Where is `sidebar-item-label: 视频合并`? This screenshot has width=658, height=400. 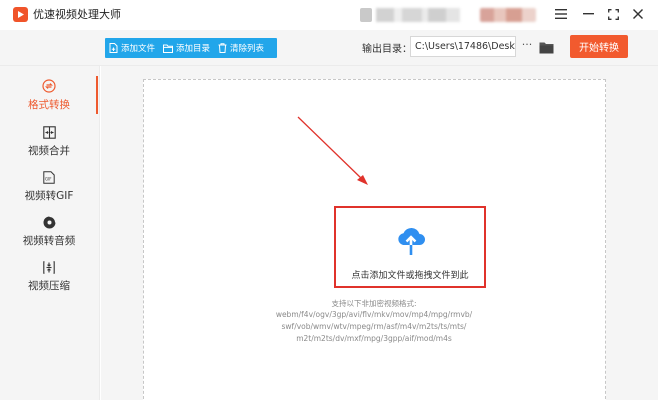 sidebar-item-label: 视频合并 is located at coordinates (49, 151).